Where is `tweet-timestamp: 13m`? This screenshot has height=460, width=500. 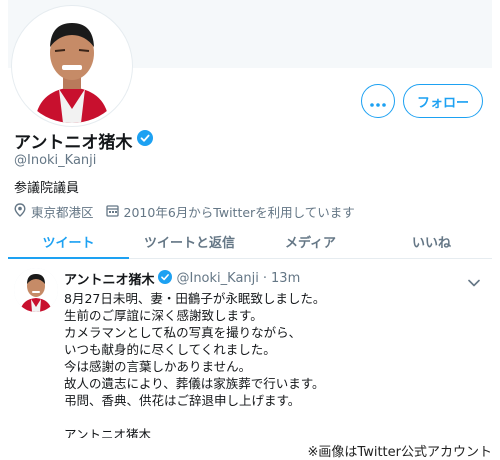
tweet-timestamp: 13m is located at coordinates (285, 278).